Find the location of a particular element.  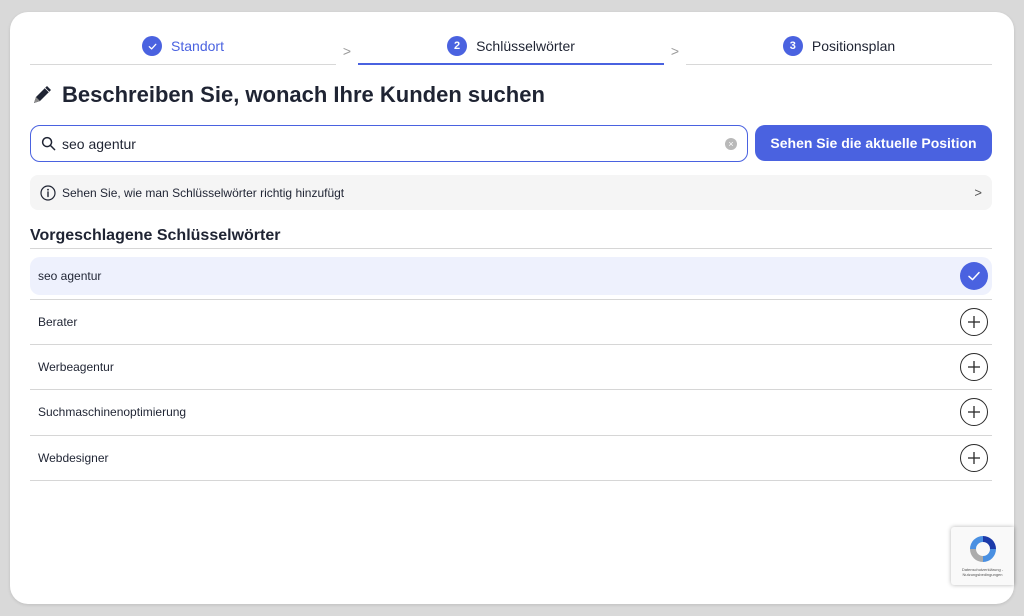

keyword-label: Webdesigner is located at coordinates (73, 457).